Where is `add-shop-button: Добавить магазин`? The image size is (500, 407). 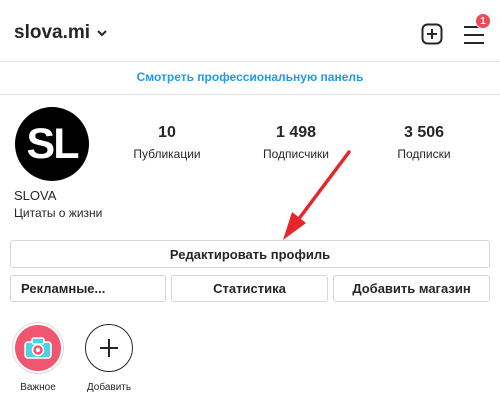
add-shop-button: Добавить магазин is located at coordinates (411, 288).